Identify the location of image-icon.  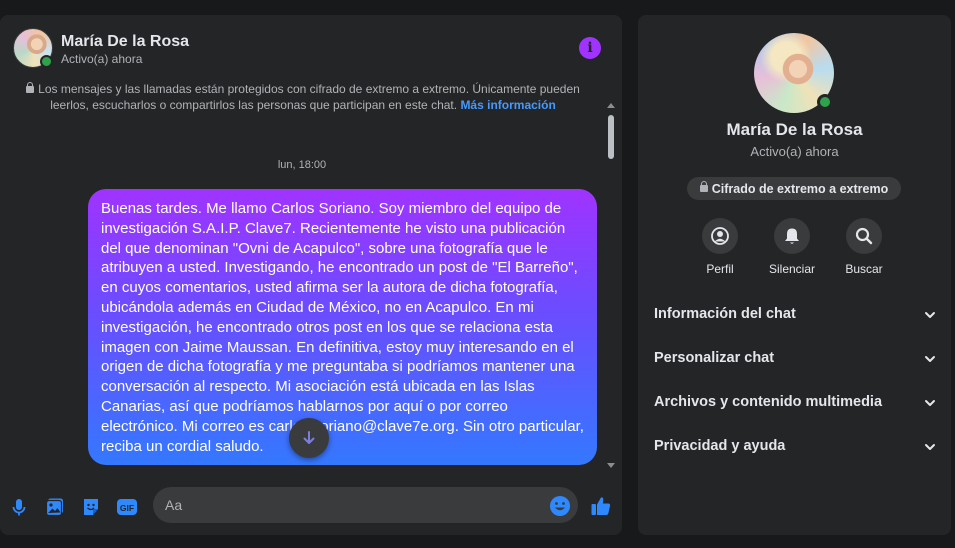
(55, 507).